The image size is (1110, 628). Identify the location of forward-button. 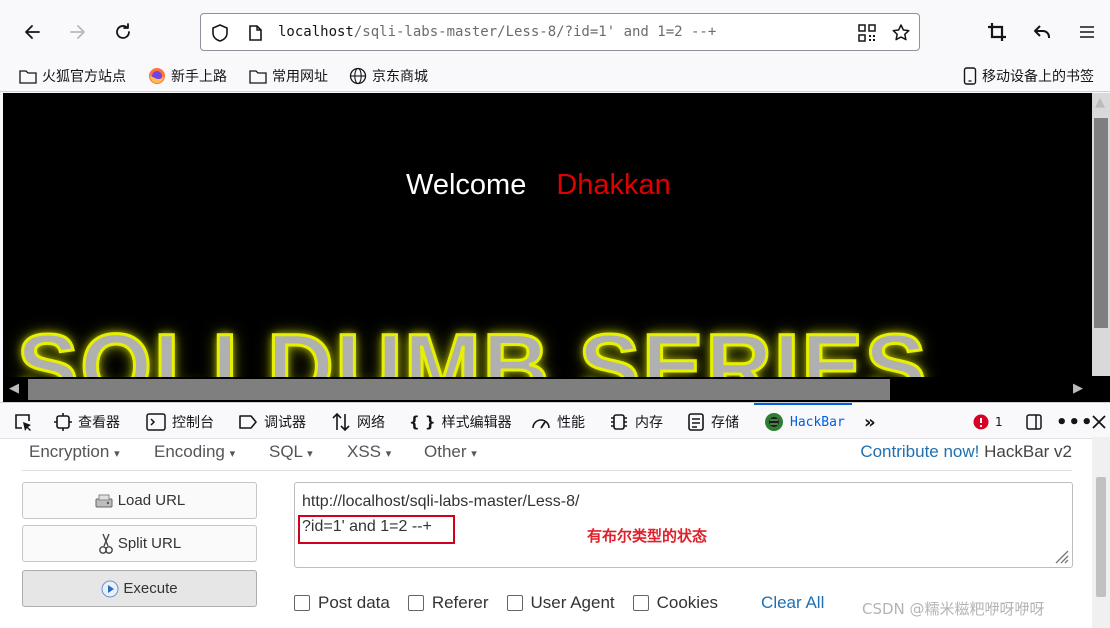
(77, 32).